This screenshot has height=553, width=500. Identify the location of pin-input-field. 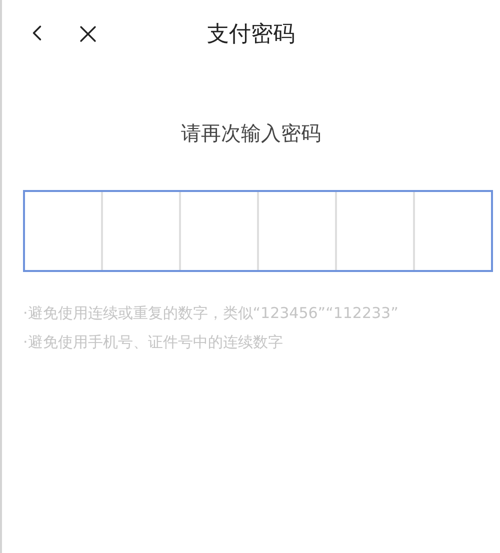
(258, 231).